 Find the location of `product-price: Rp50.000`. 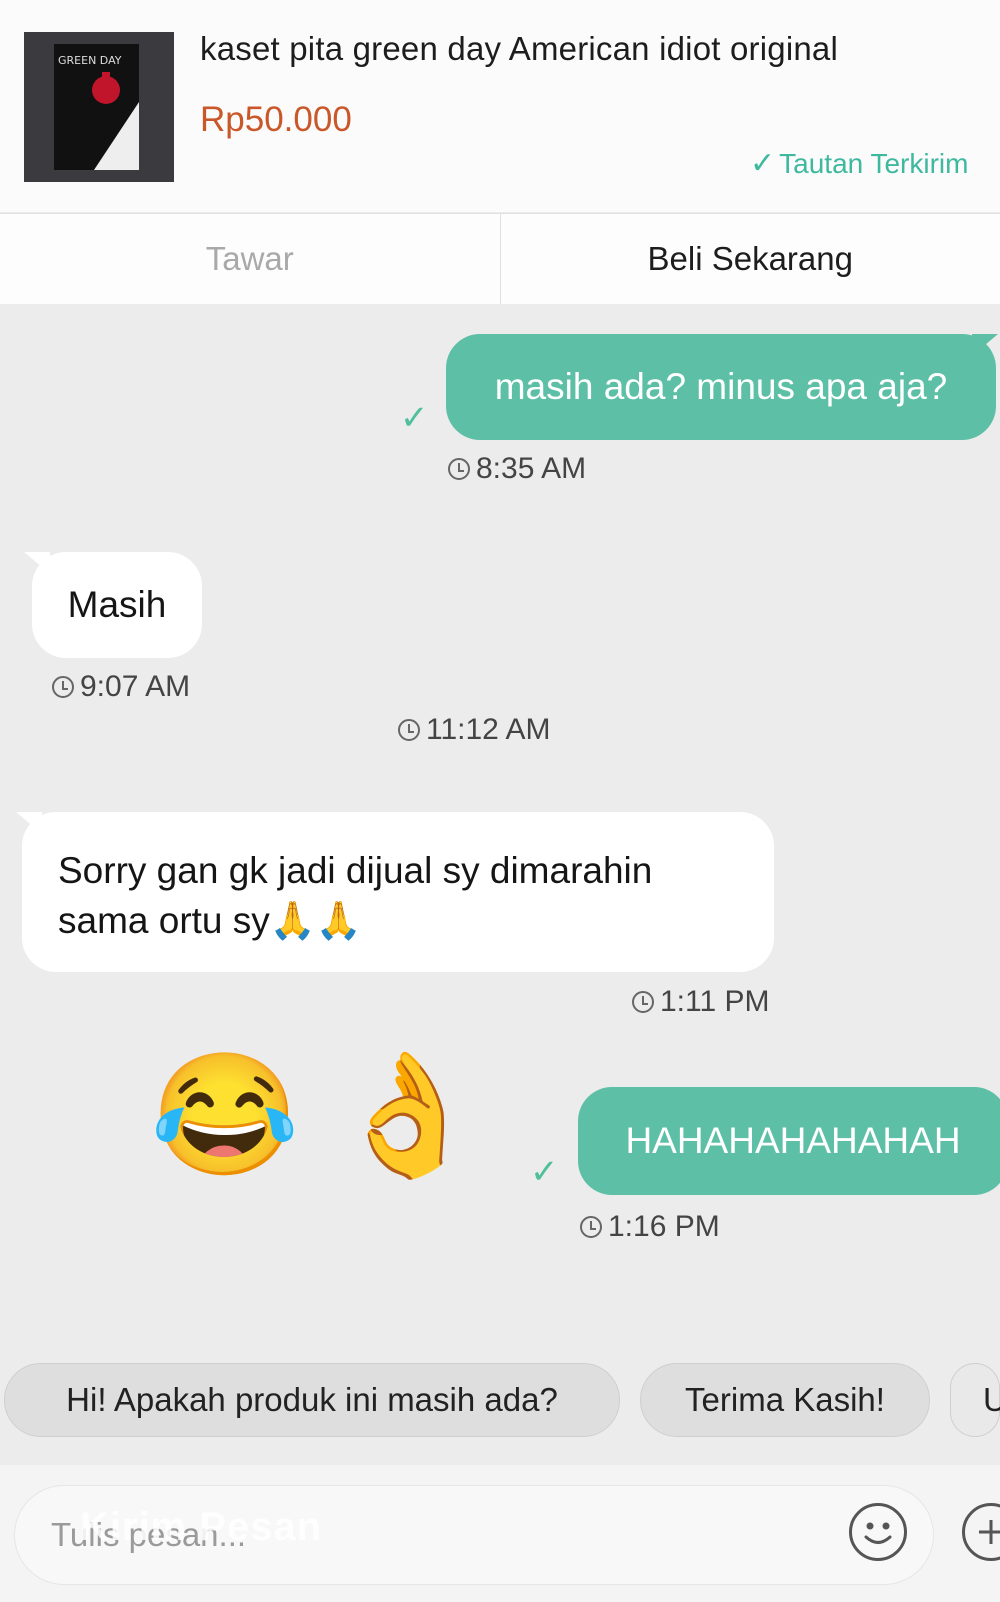

product-price: Rp50.000 is located at coordinates (276, 119).